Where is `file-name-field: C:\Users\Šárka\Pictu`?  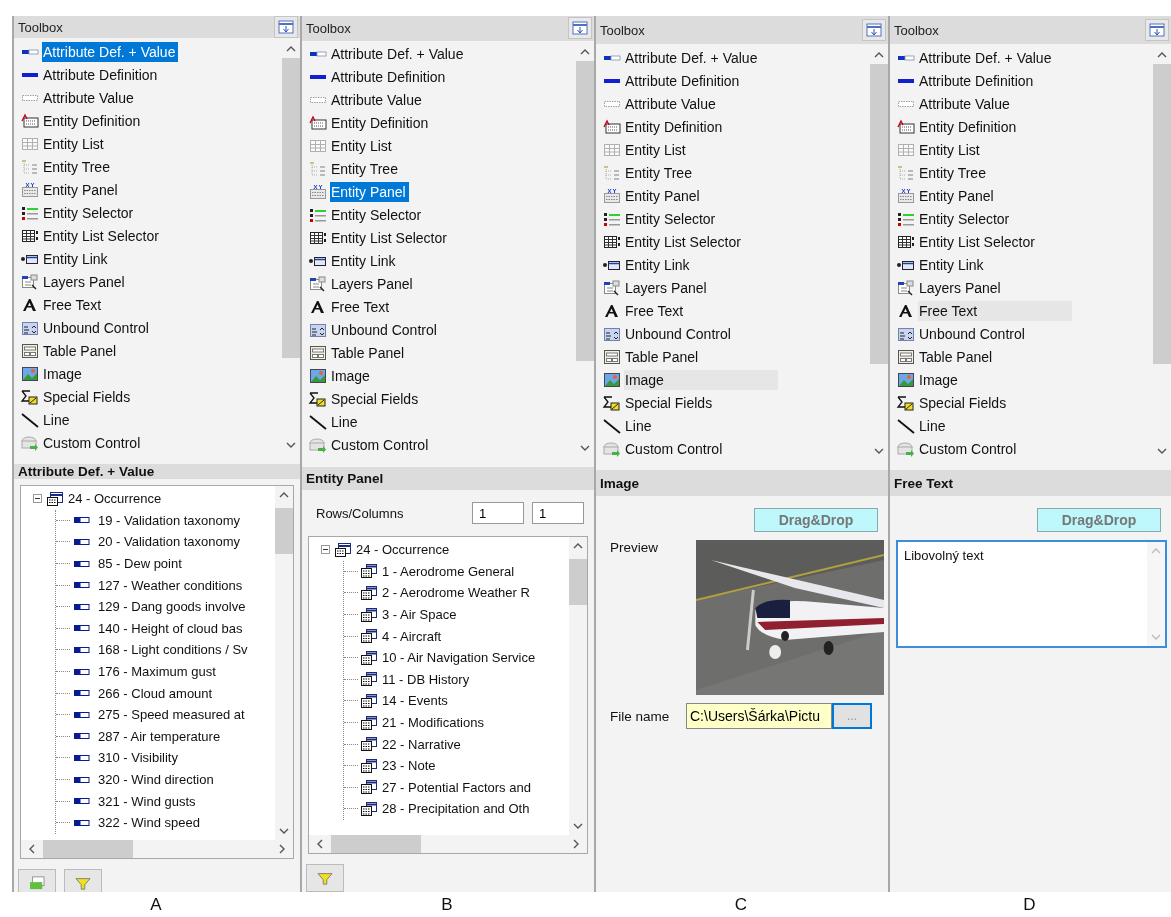
file-name-field: C:\Users\Šárka\Pictu is located at coordinates (759, 716).